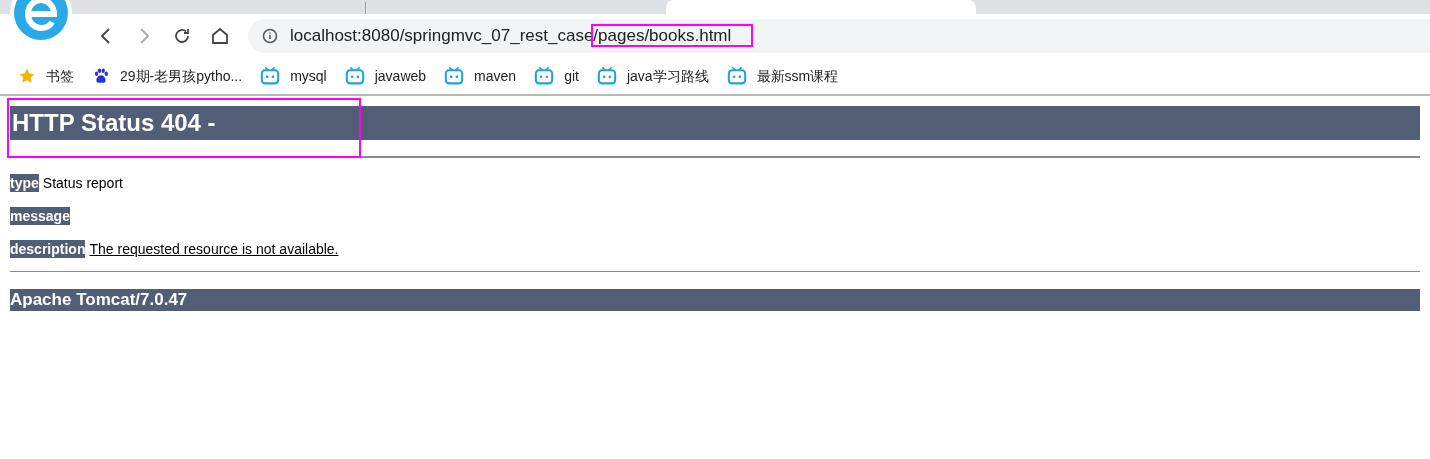 The image size is (1430, 459). I want to click on bookmark: 书签, so click(46, 76).